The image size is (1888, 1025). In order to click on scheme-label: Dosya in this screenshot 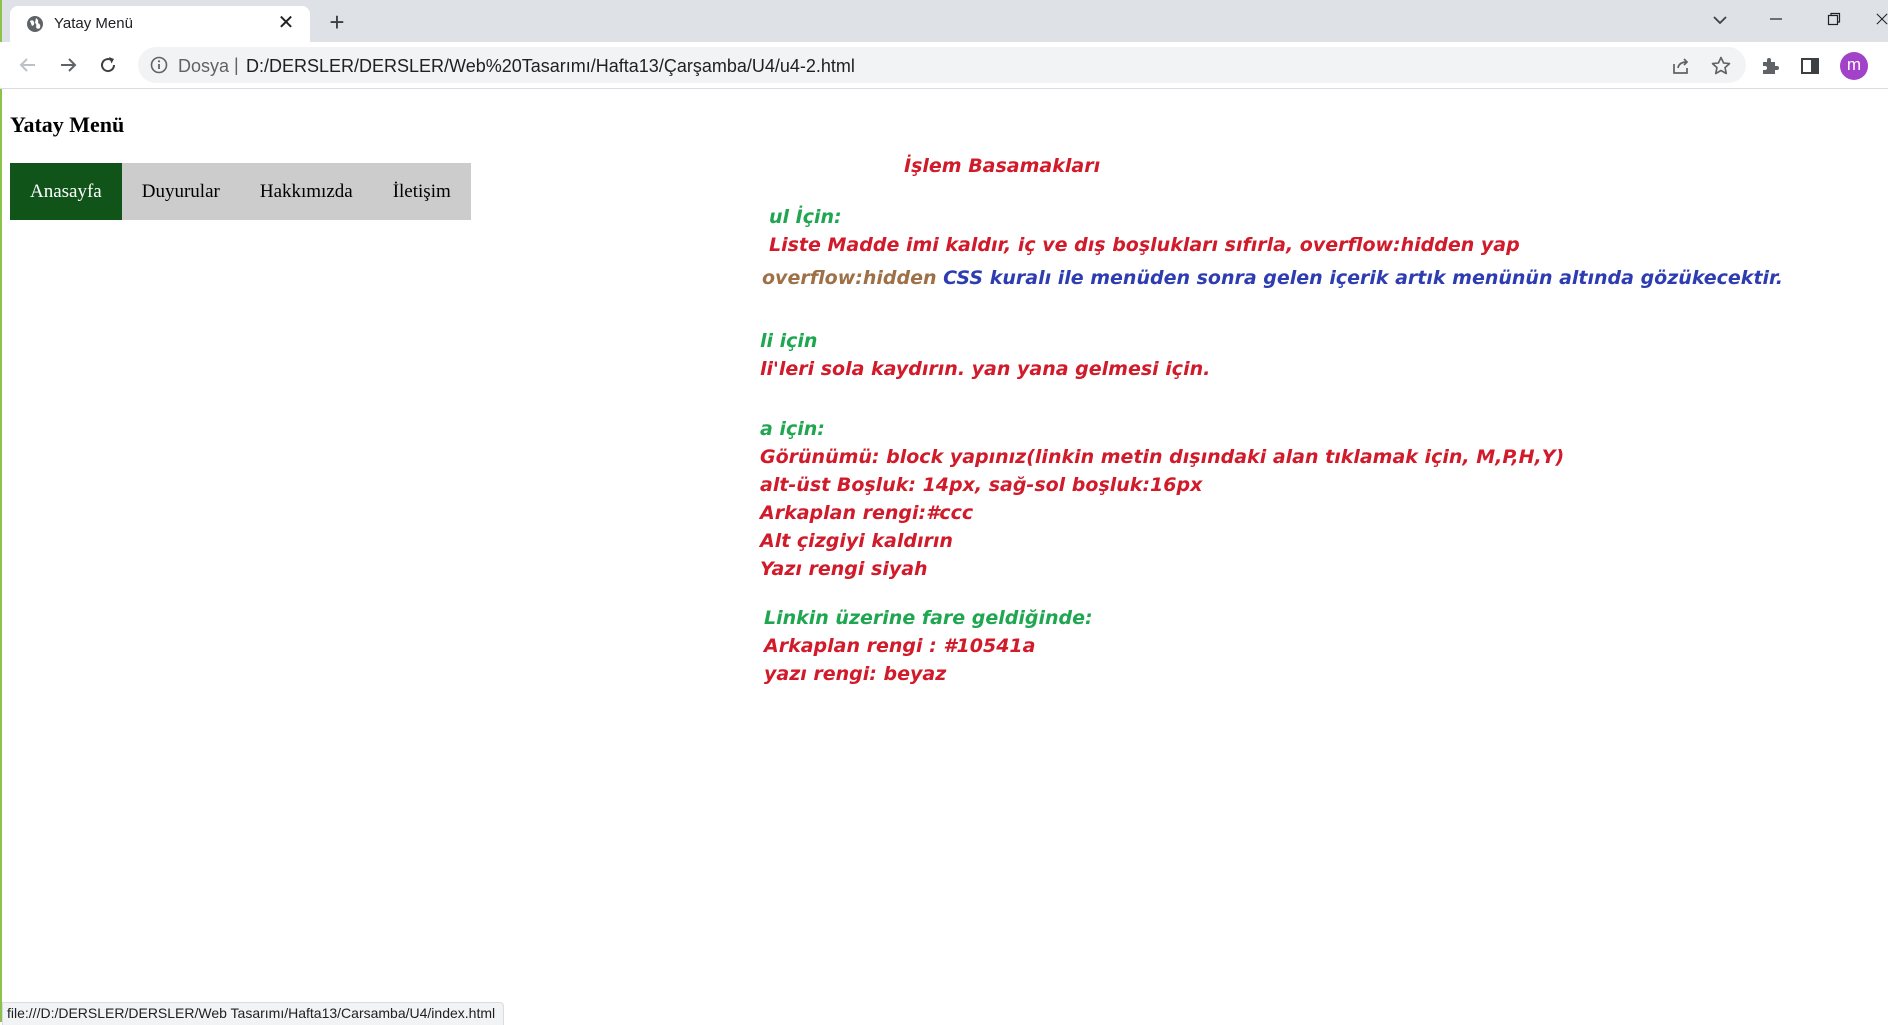, I will do `click(204, 66)`.